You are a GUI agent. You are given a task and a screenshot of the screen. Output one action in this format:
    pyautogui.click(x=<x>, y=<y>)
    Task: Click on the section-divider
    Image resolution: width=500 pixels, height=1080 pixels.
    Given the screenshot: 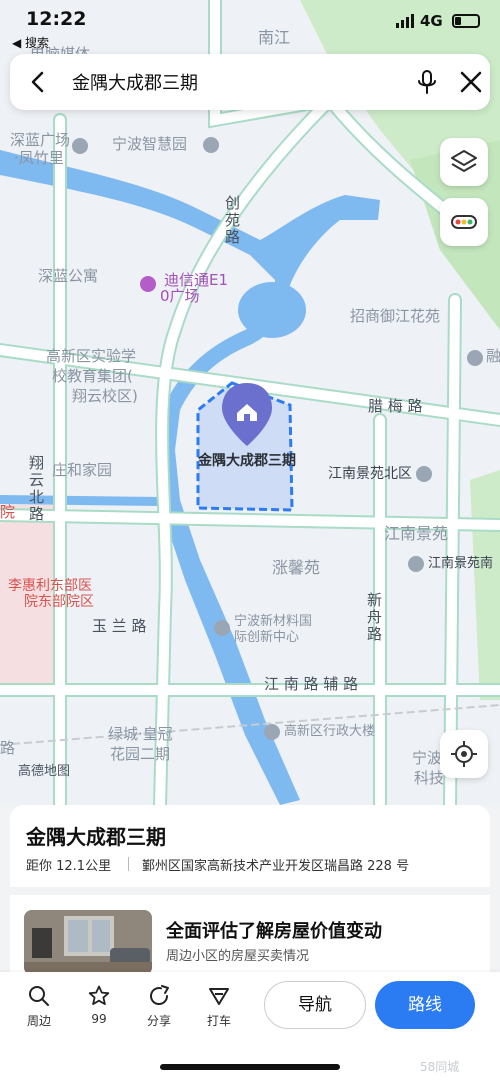 What is the action you would take?
    pyautogui.click(x=250, y=891)
    